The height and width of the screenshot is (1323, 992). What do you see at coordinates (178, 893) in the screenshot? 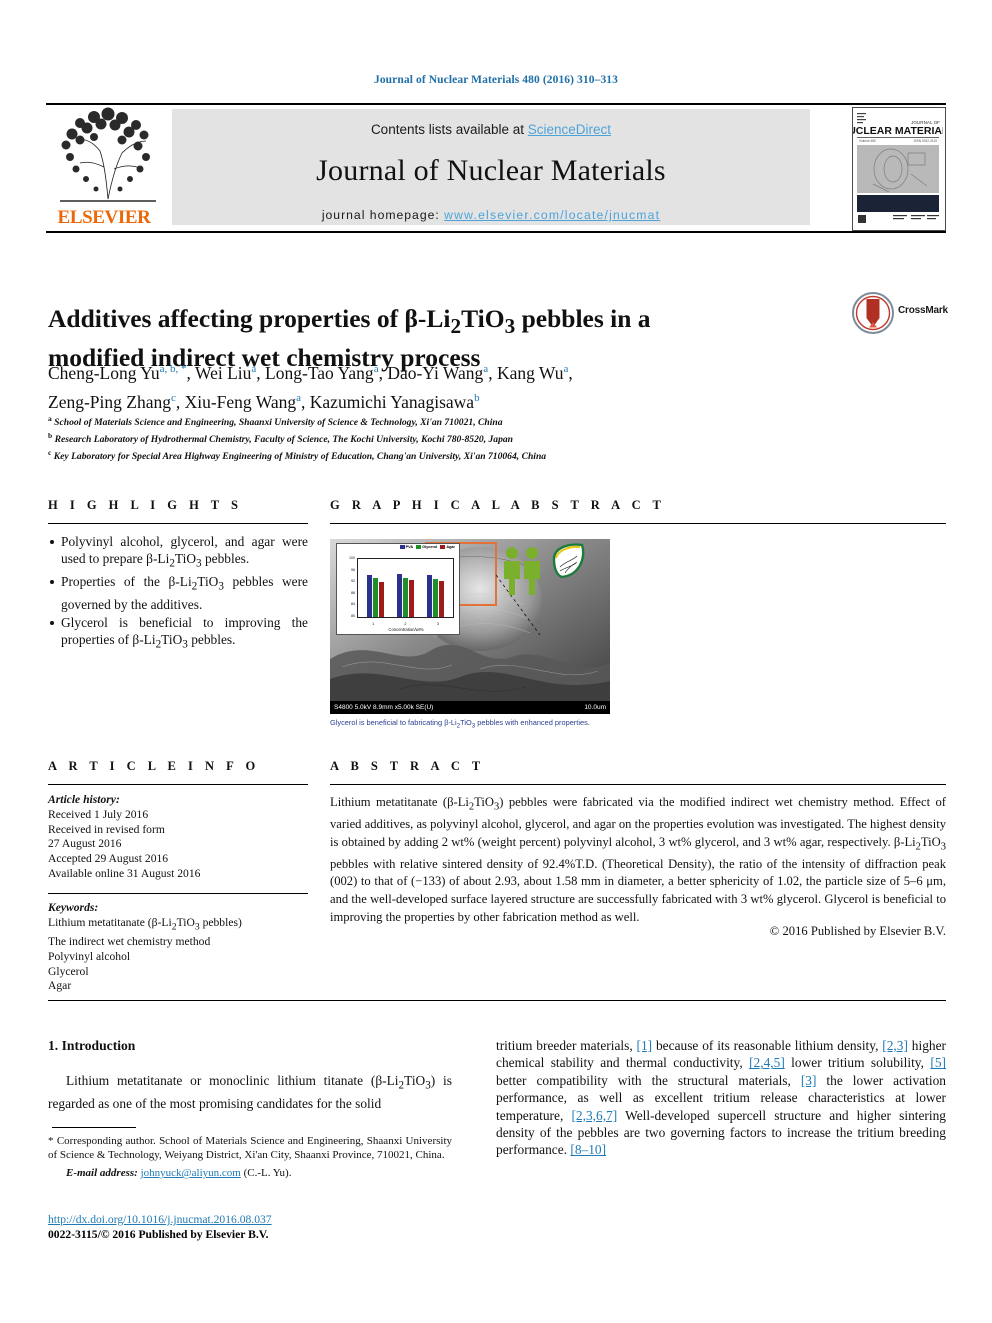
I see `keywords-rule` at bounding box center [178, 893].